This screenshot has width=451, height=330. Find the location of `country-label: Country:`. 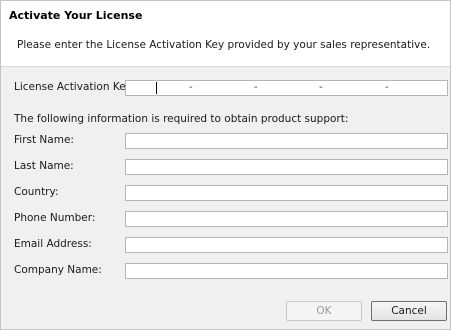

country-label: Country: is located at coordinates (36, 192).